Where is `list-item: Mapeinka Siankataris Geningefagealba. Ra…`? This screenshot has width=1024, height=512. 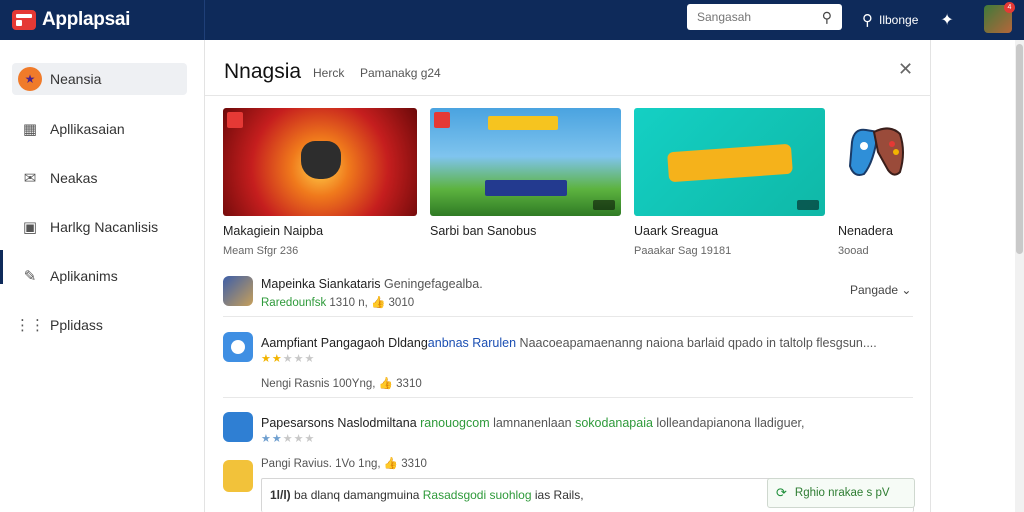 list-item: Mapeinka Siankataris Geningefagealba. Ra… is located at coordinates (568, 295).